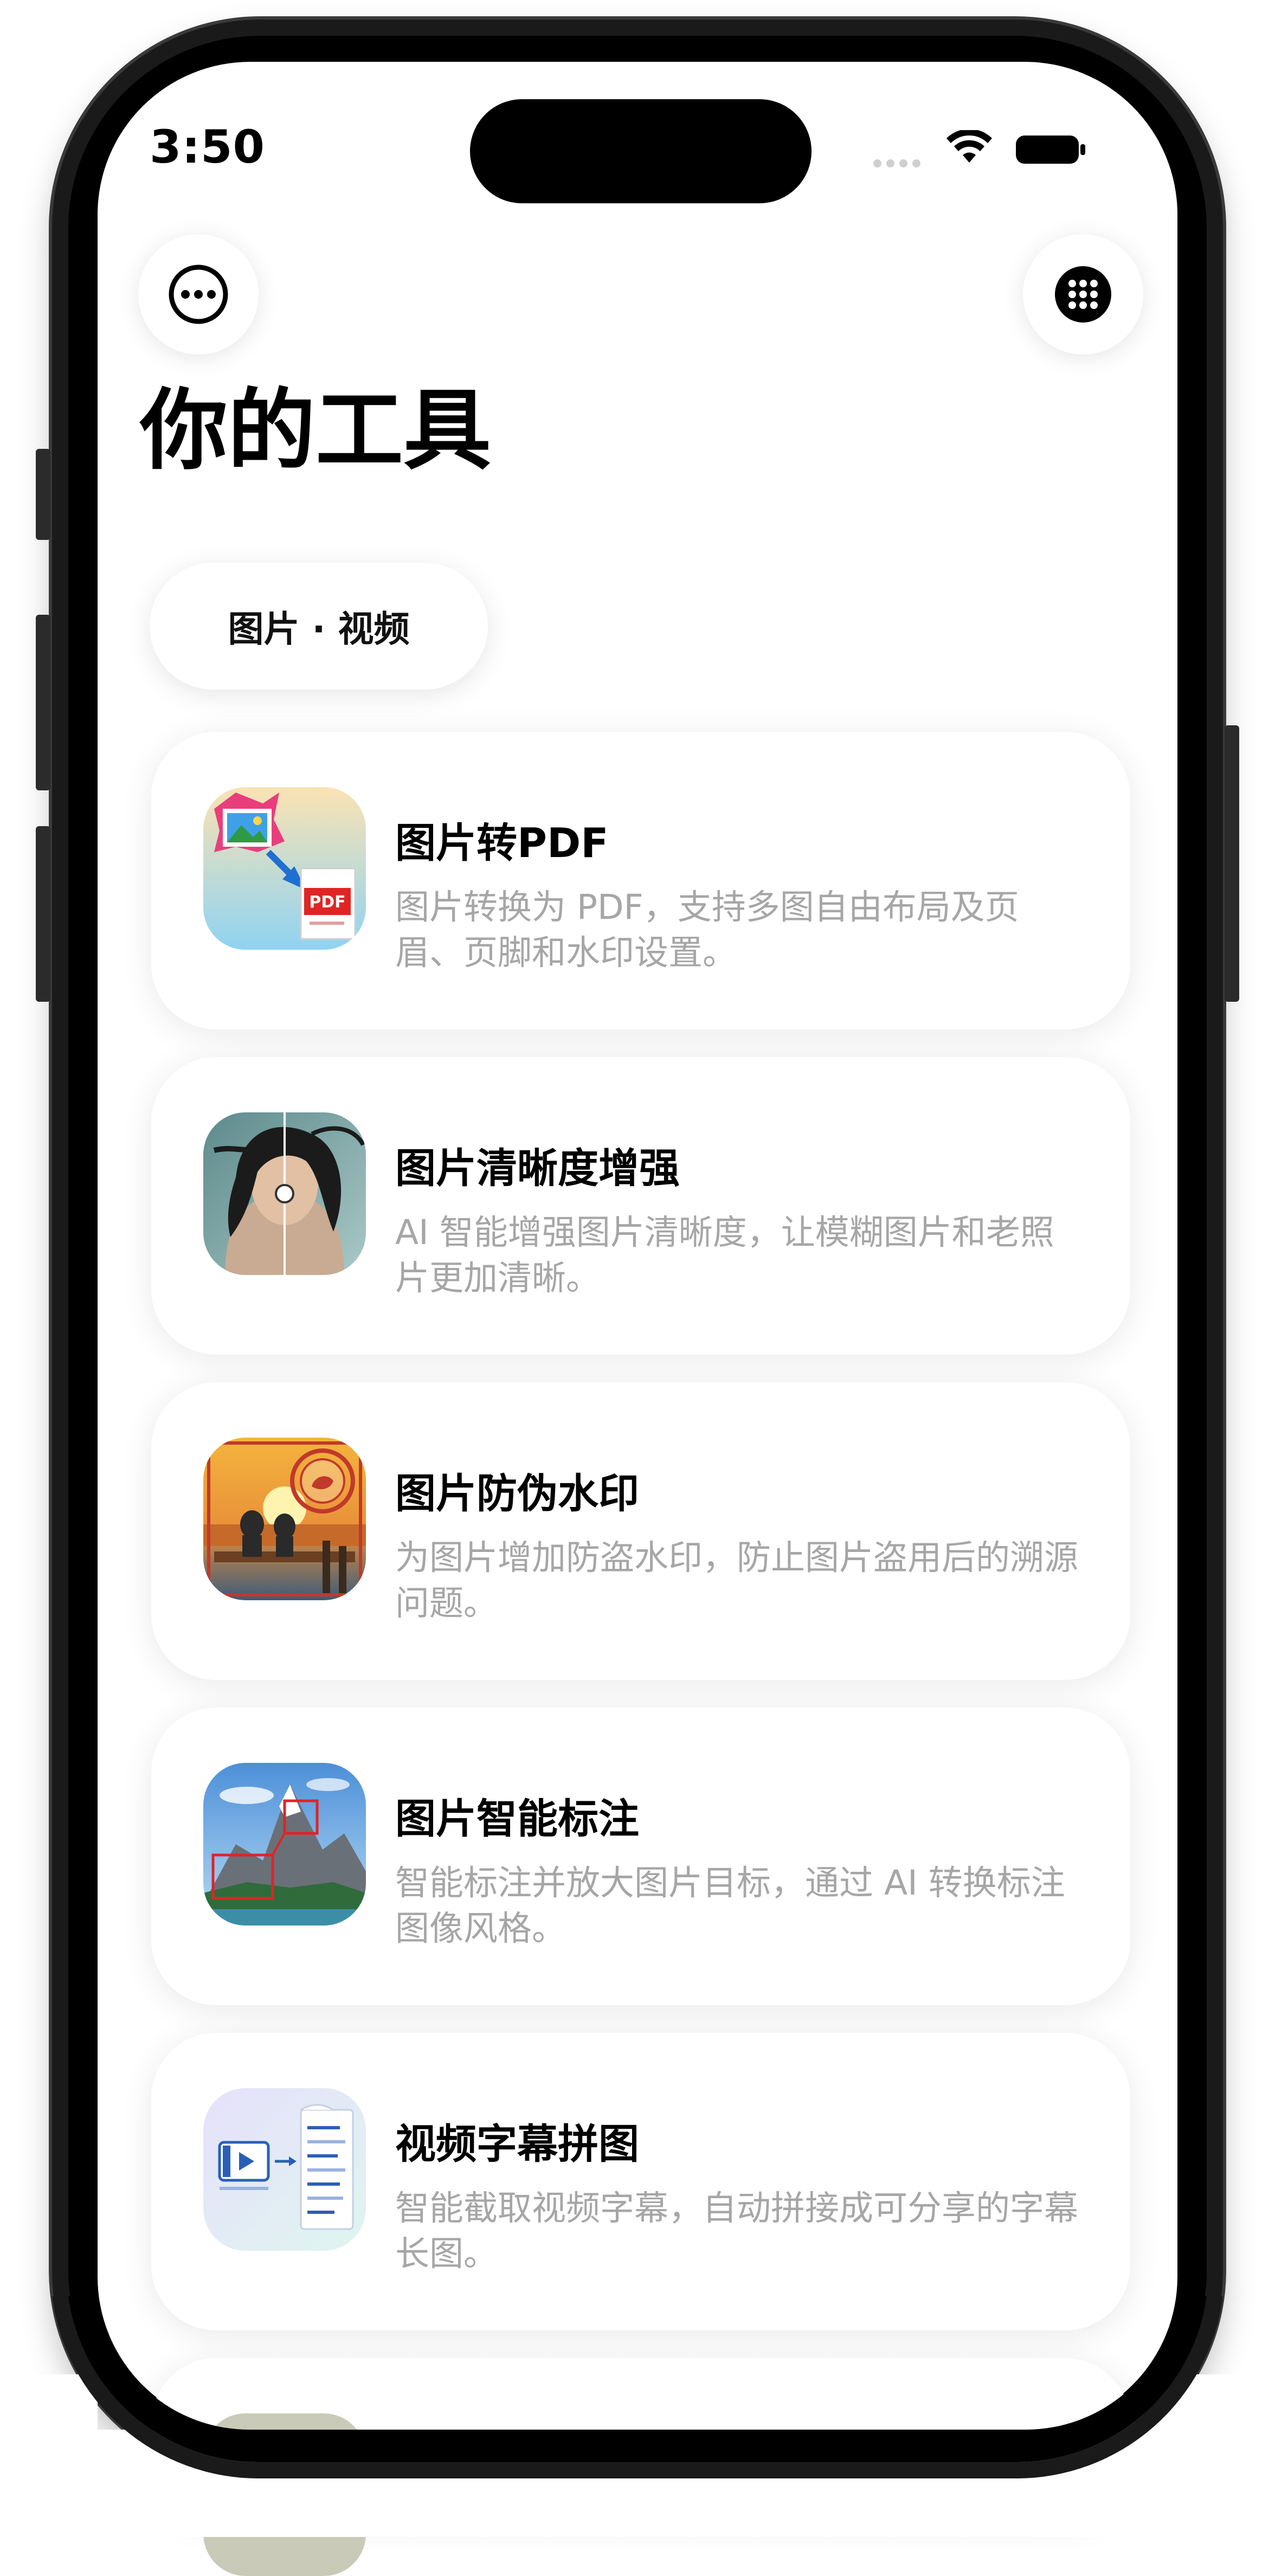  I want to click on tool-card-image-watermark: 图片防伪水印 为图片增加防盗水印，防止图片盗用后的溯源问题。, so click(640, 1531).